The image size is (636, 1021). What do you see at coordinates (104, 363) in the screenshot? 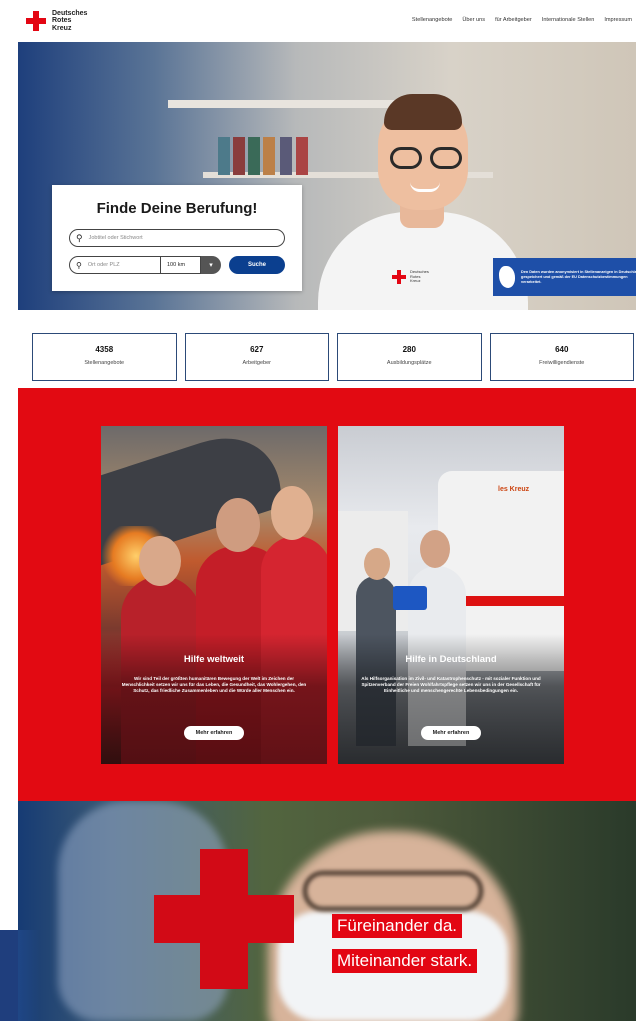
I see `stat-label: Stellenangebote` at bounding box center [104, 363].